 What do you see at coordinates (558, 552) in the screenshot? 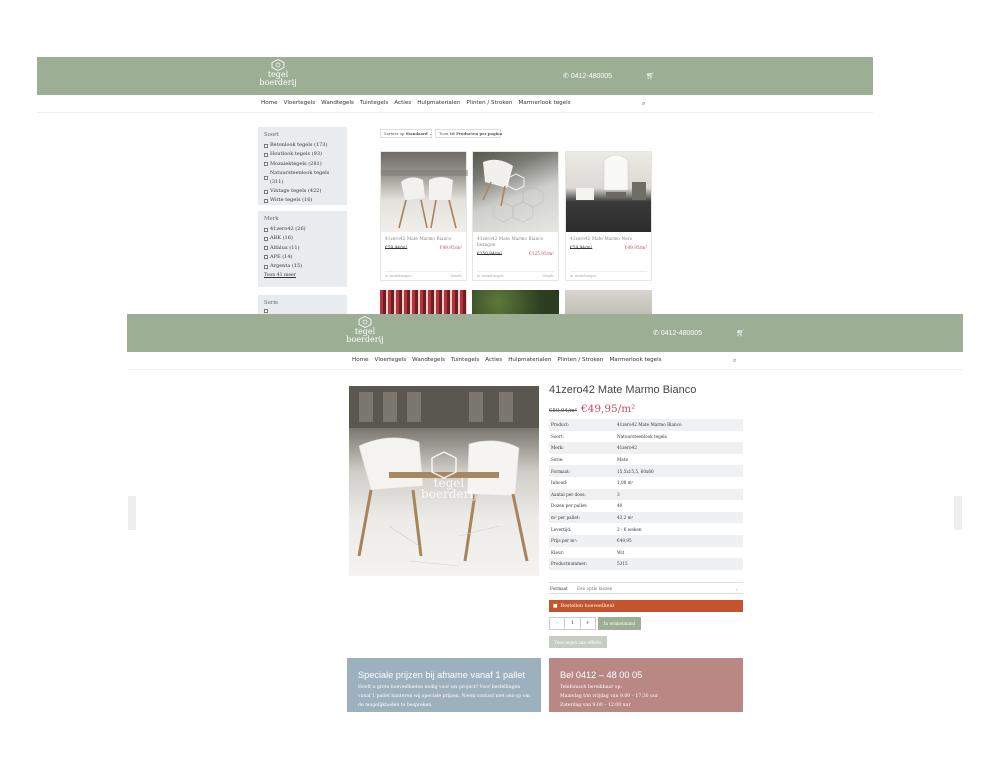
I see `spec-label: Kleur:` at bounding box center [558, 552].